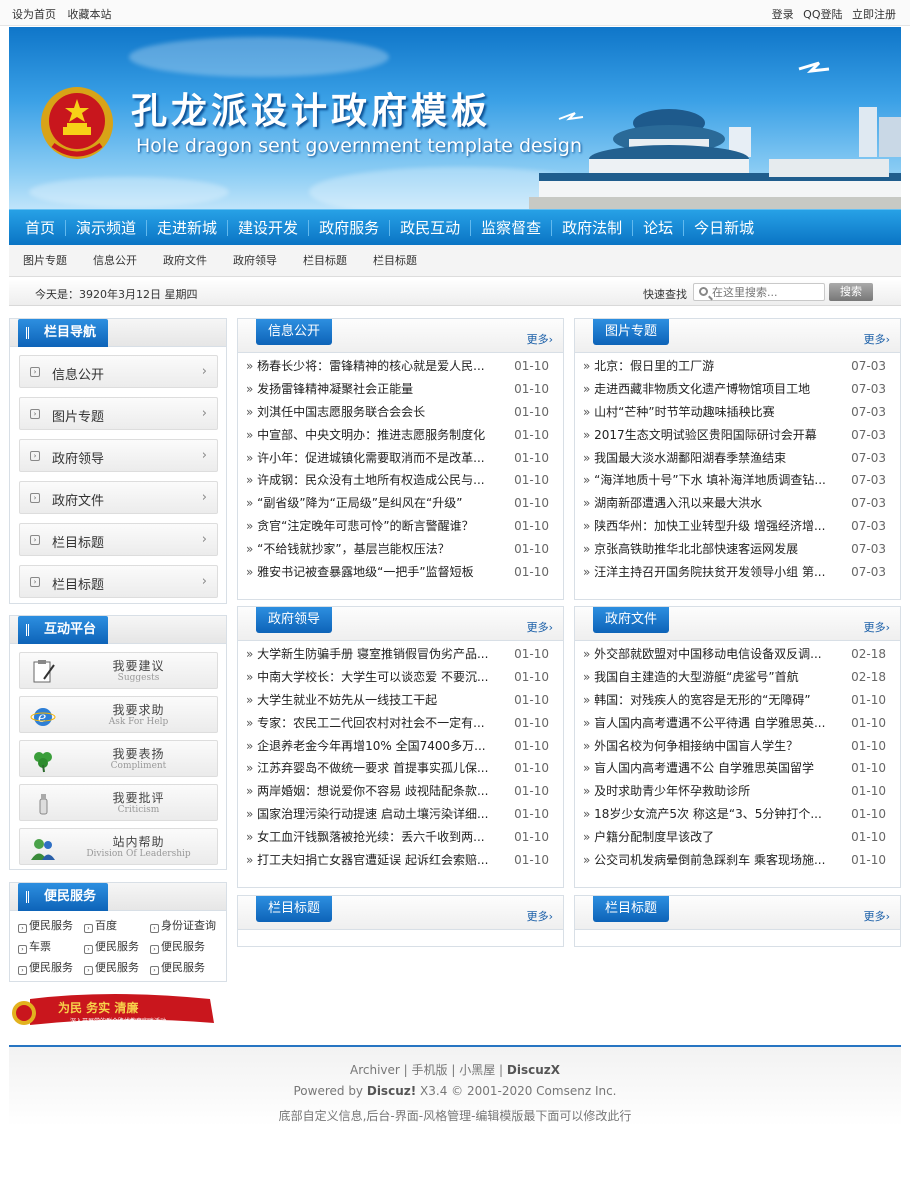 The width and height of the screenshot is (910, 1179). I want to click on list-item: “海洋地质十号”下水 填补海洋地质调查钻... 07-03, so click(737, 480).